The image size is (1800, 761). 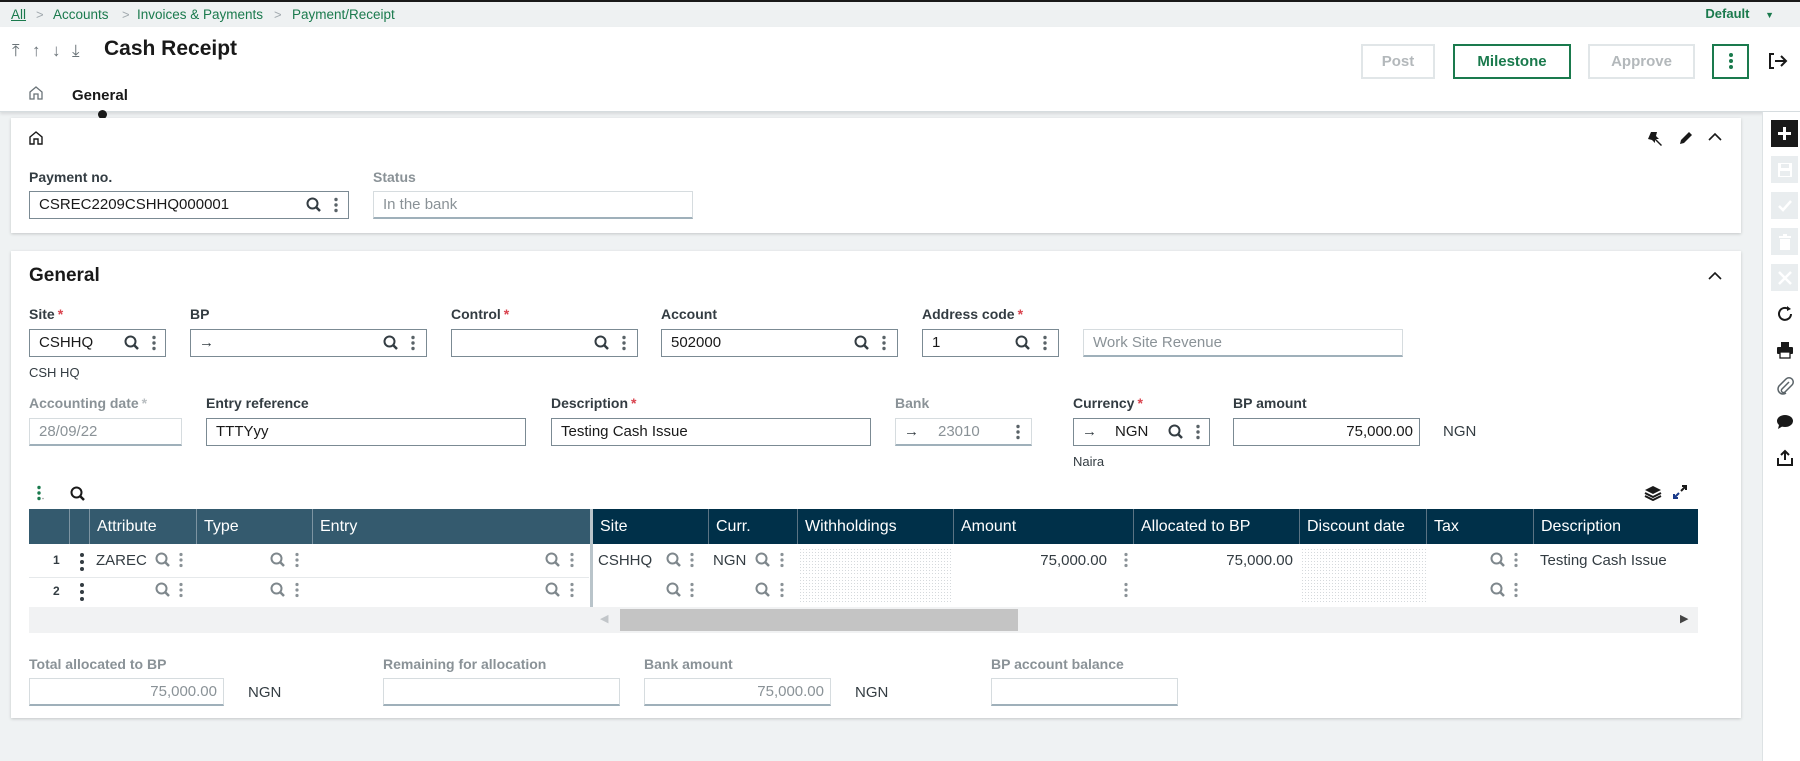 What do you see at coordinates (189, 205) in the screenshot?
I see `payment-no-field: CSREC2209CSHHQ000001` at bounding box center [189, 205].